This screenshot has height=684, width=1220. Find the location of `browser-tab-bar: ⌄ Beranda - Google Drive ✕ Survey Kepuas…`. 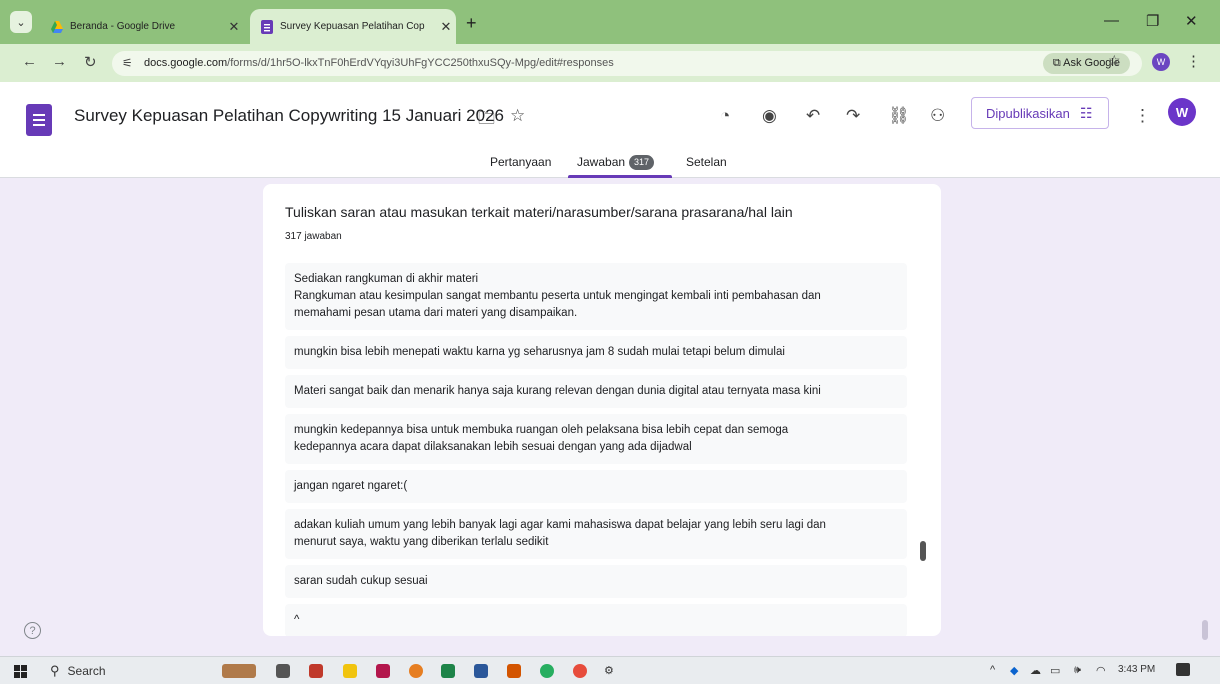

browser-tab-bar: ⌄ Beranda - Google Drive ✕ Survey Kepuas… is located at coordinates (610, 22).